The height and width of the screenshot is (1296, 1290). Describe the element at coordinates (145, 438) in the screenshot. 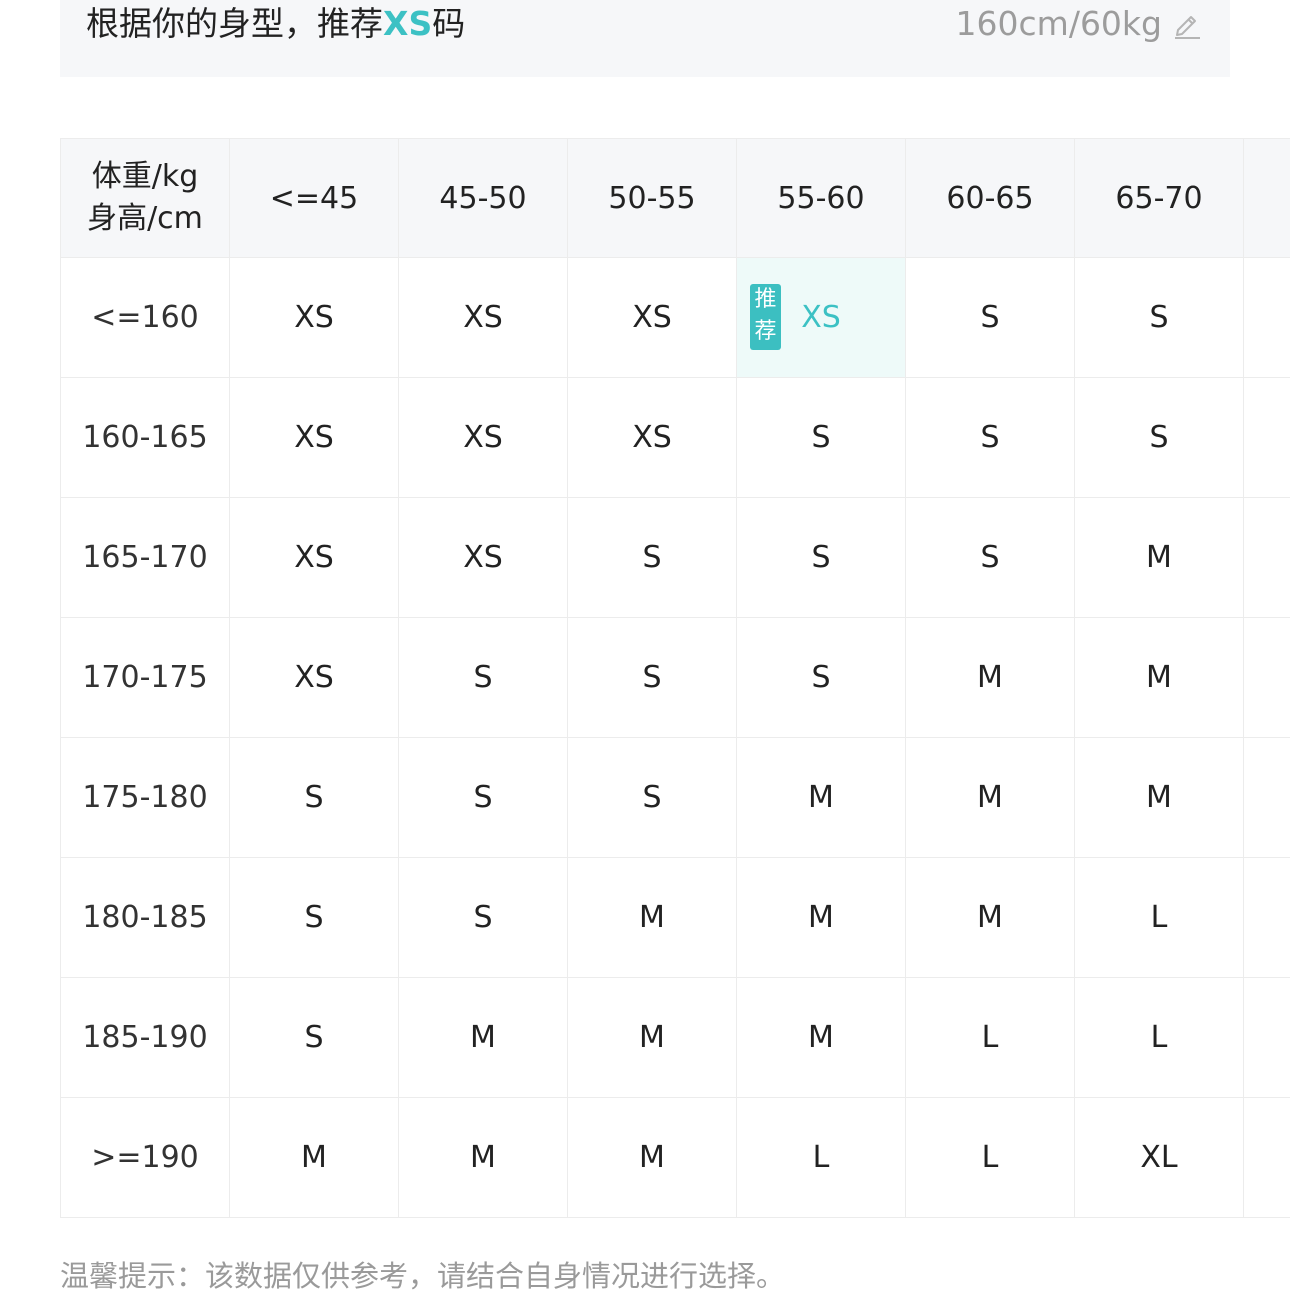

I see `height-row-label: 160-165` at that location.